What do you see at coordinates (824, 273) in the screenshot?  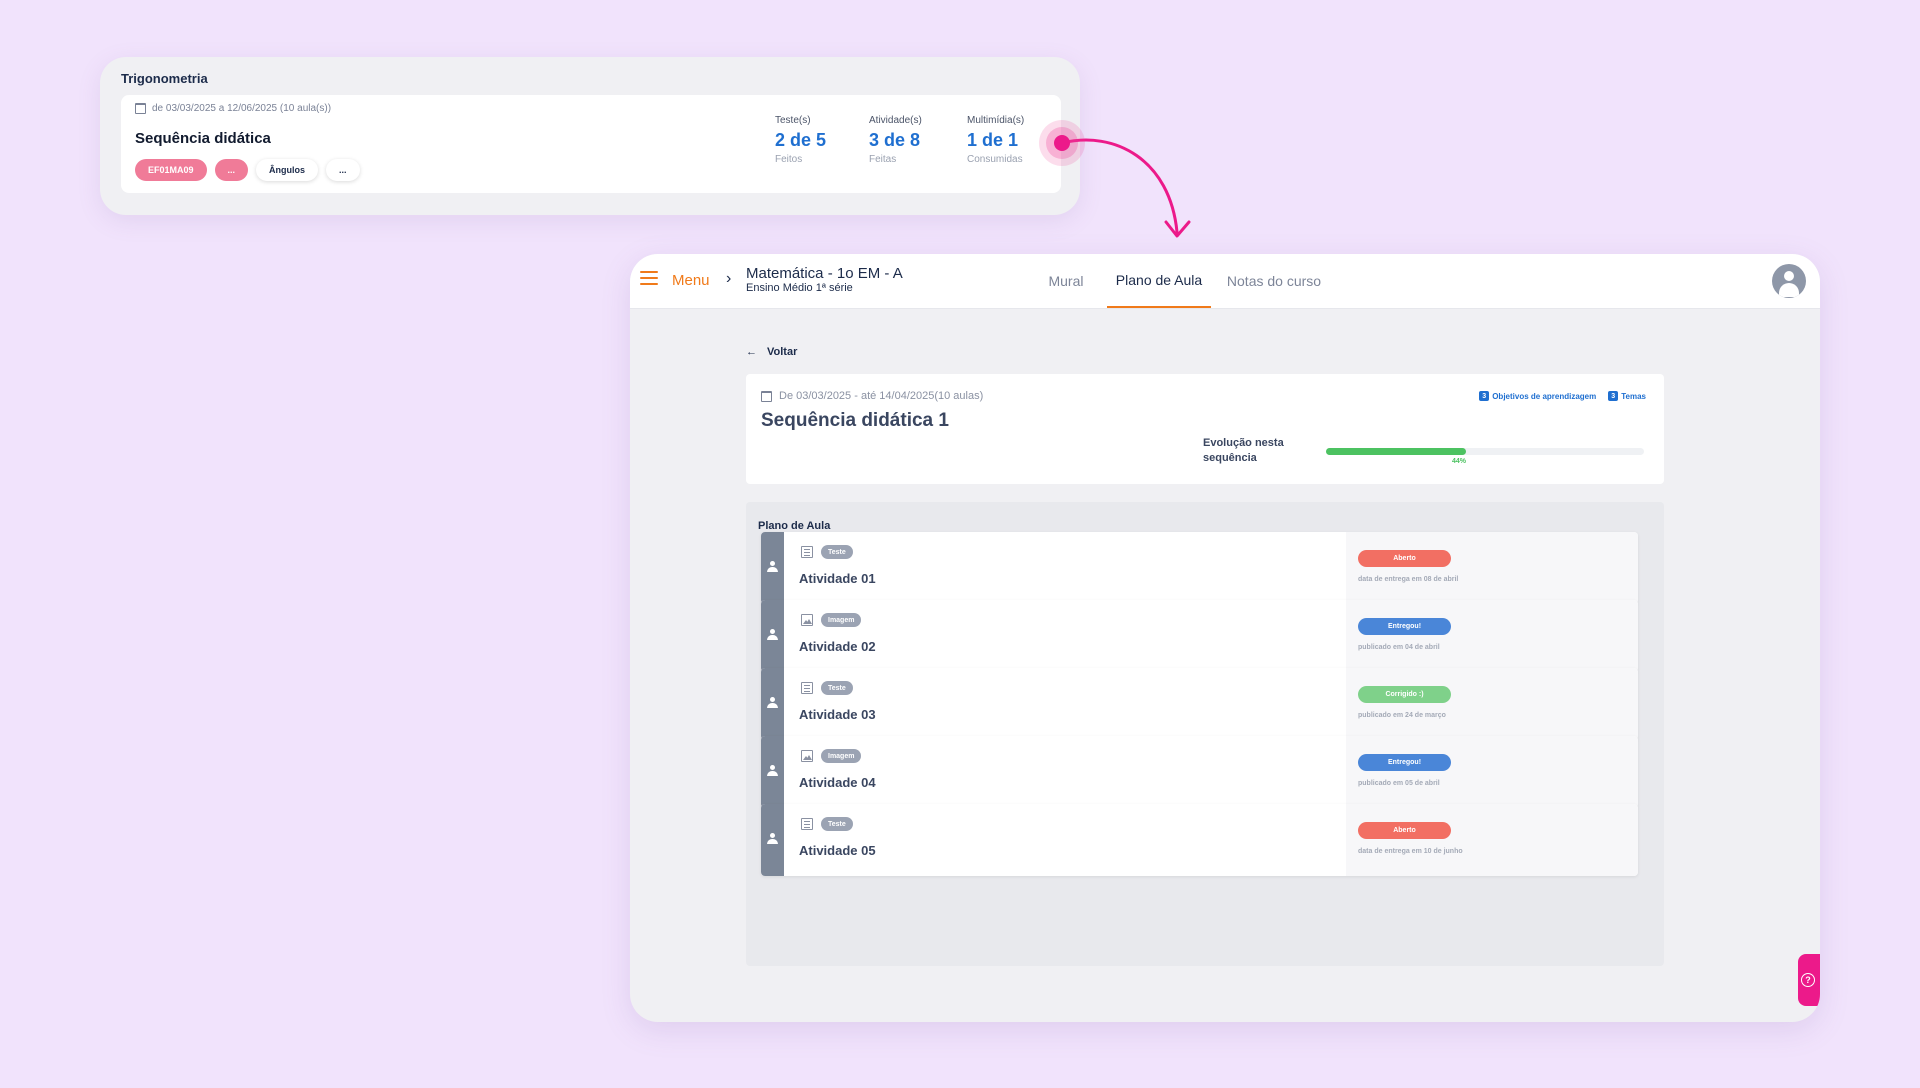 I see `course-title: Matemática - 1o EM - A` at bounding box center [824, 273].